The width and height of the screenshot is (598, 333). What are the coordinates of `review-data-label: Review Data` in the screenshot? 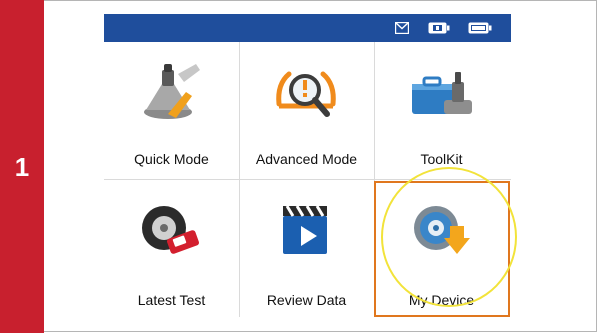 It's located at (306, 300).